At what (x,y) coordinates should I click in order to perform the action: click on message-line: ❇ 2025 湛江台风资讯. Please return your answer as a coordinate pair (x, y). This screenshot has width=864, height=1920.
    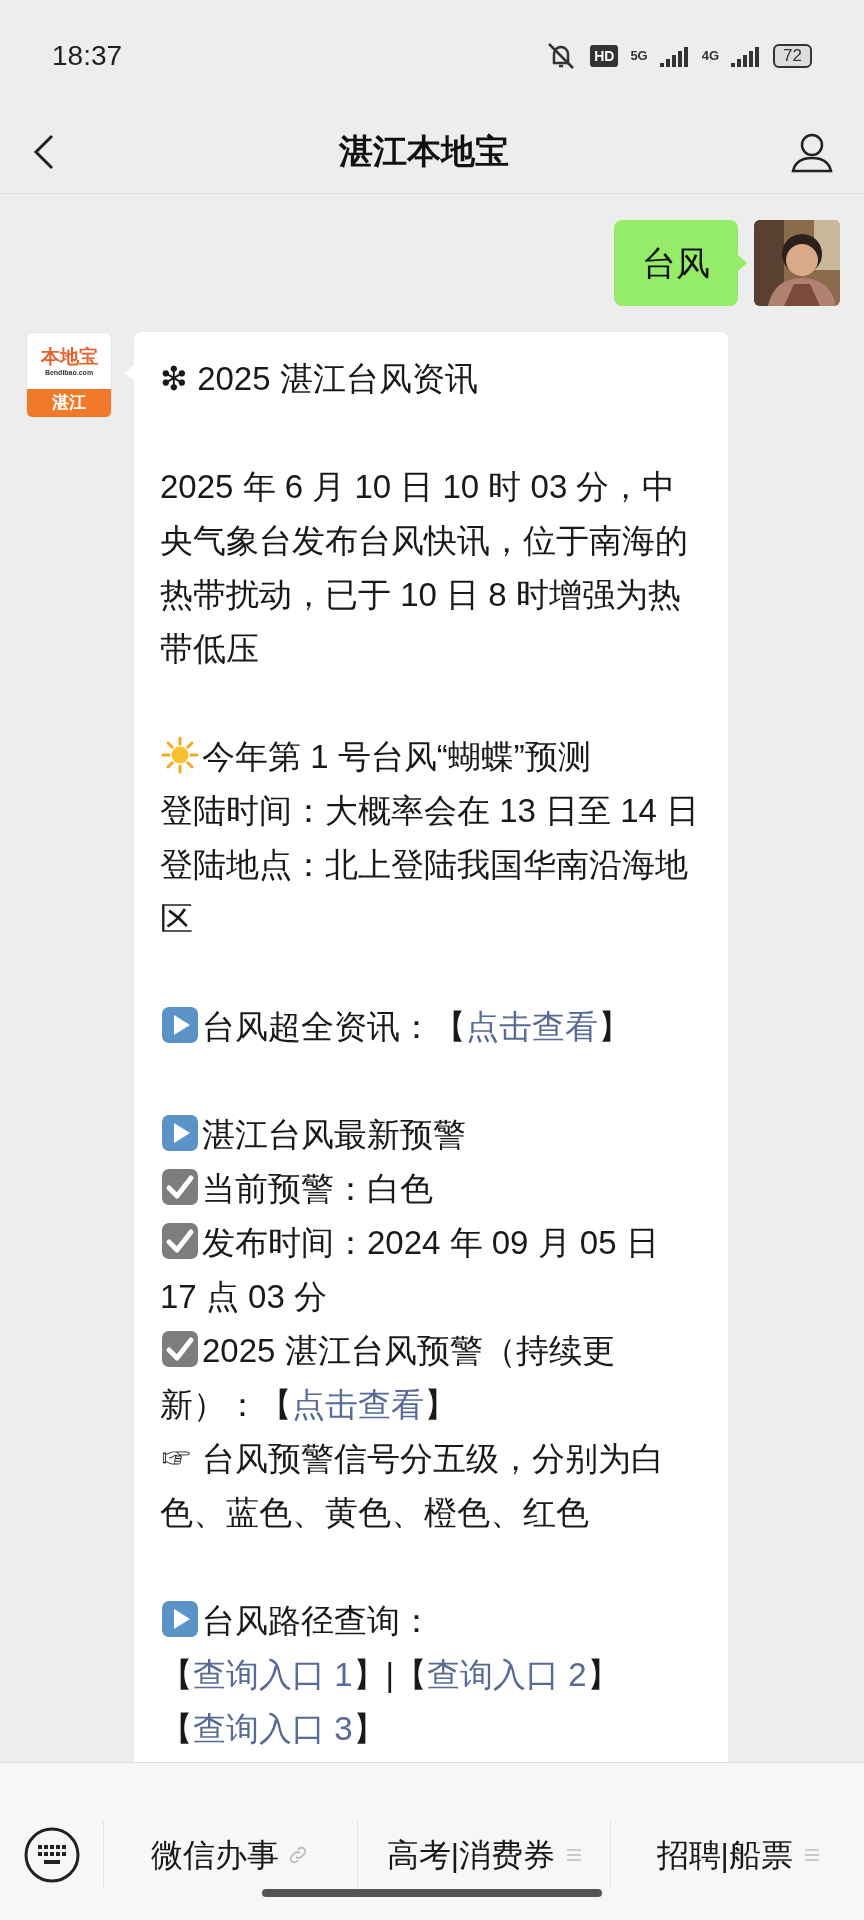
    Looking at the image, I should click on (319, 379).